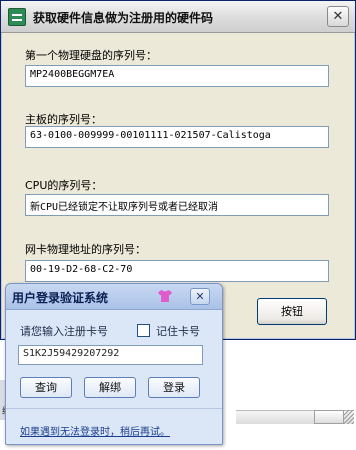  What do you see at coordinates (63, 119) in the screenshot?
I see `motherboard-serial-label: 主板的序列号：` at bounding box center [63, 119].